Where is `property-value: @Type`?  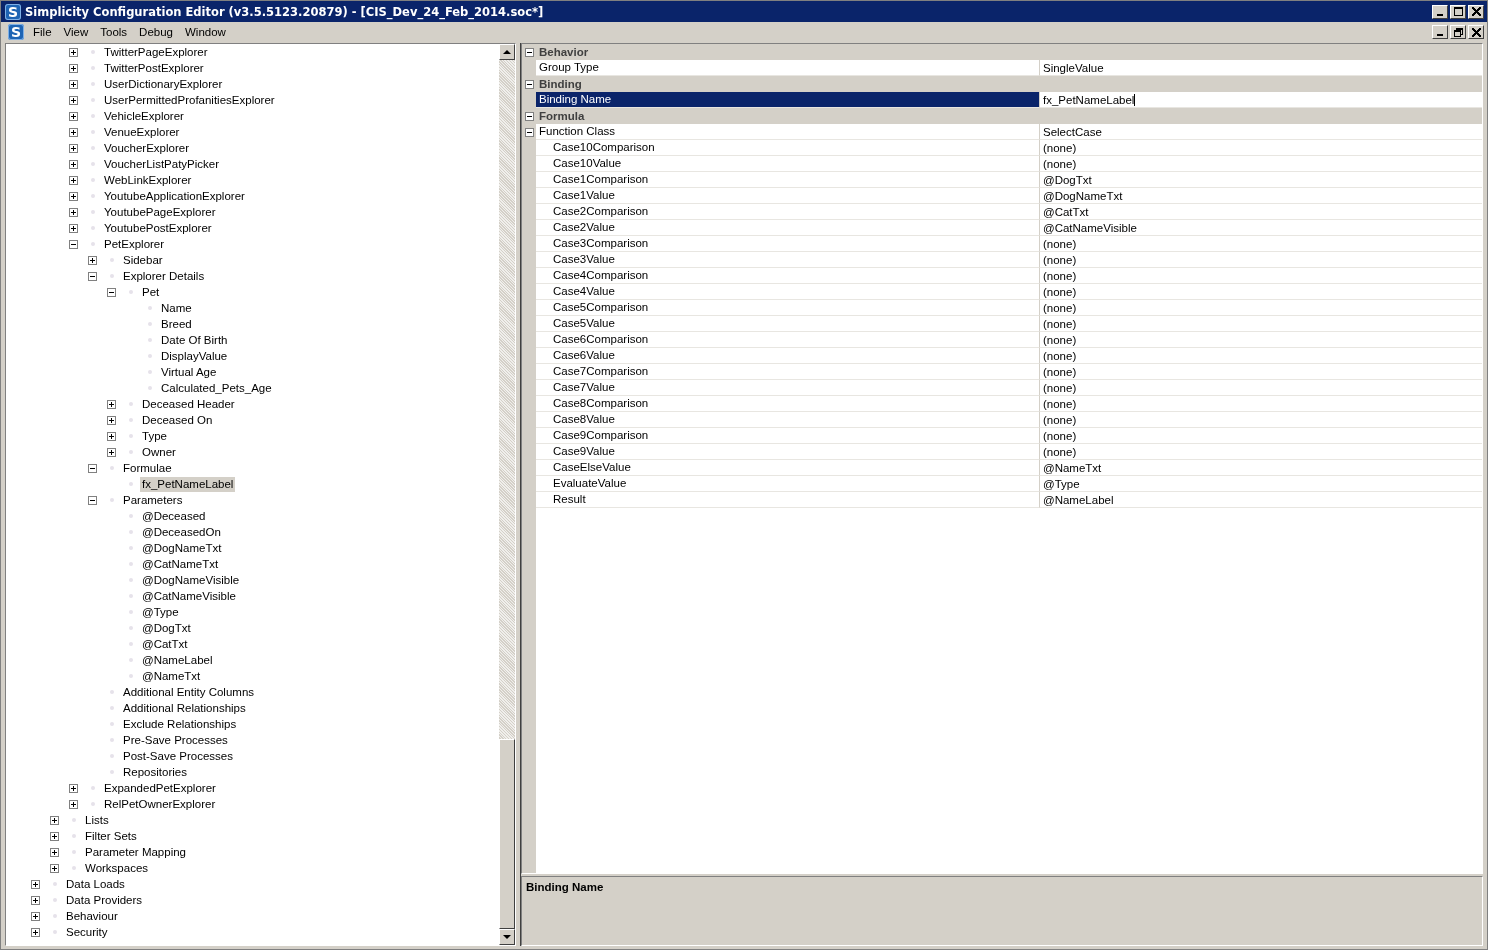 property-value: @Type is located at coordinates (1061, 483).